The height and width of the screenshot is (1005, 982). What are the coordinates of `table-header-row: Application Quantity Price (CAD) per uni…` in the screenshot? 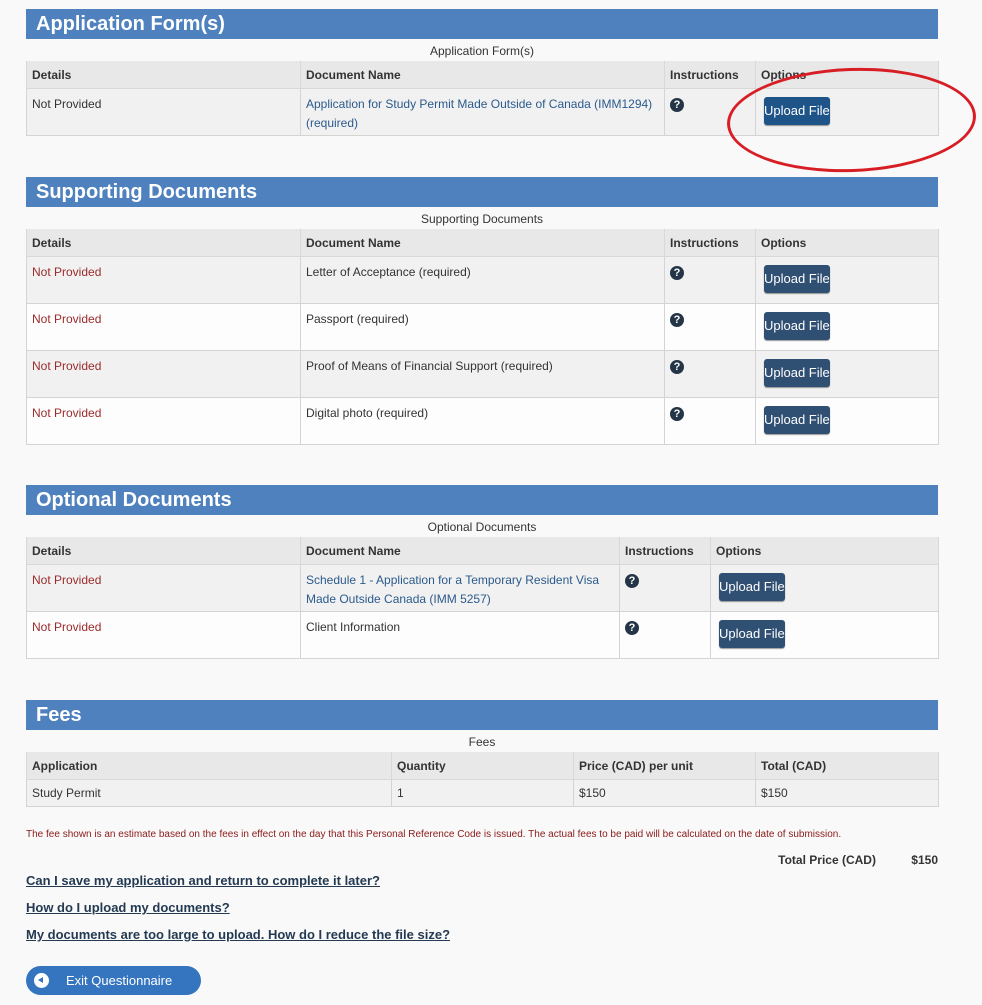 It's located at (482, 766).